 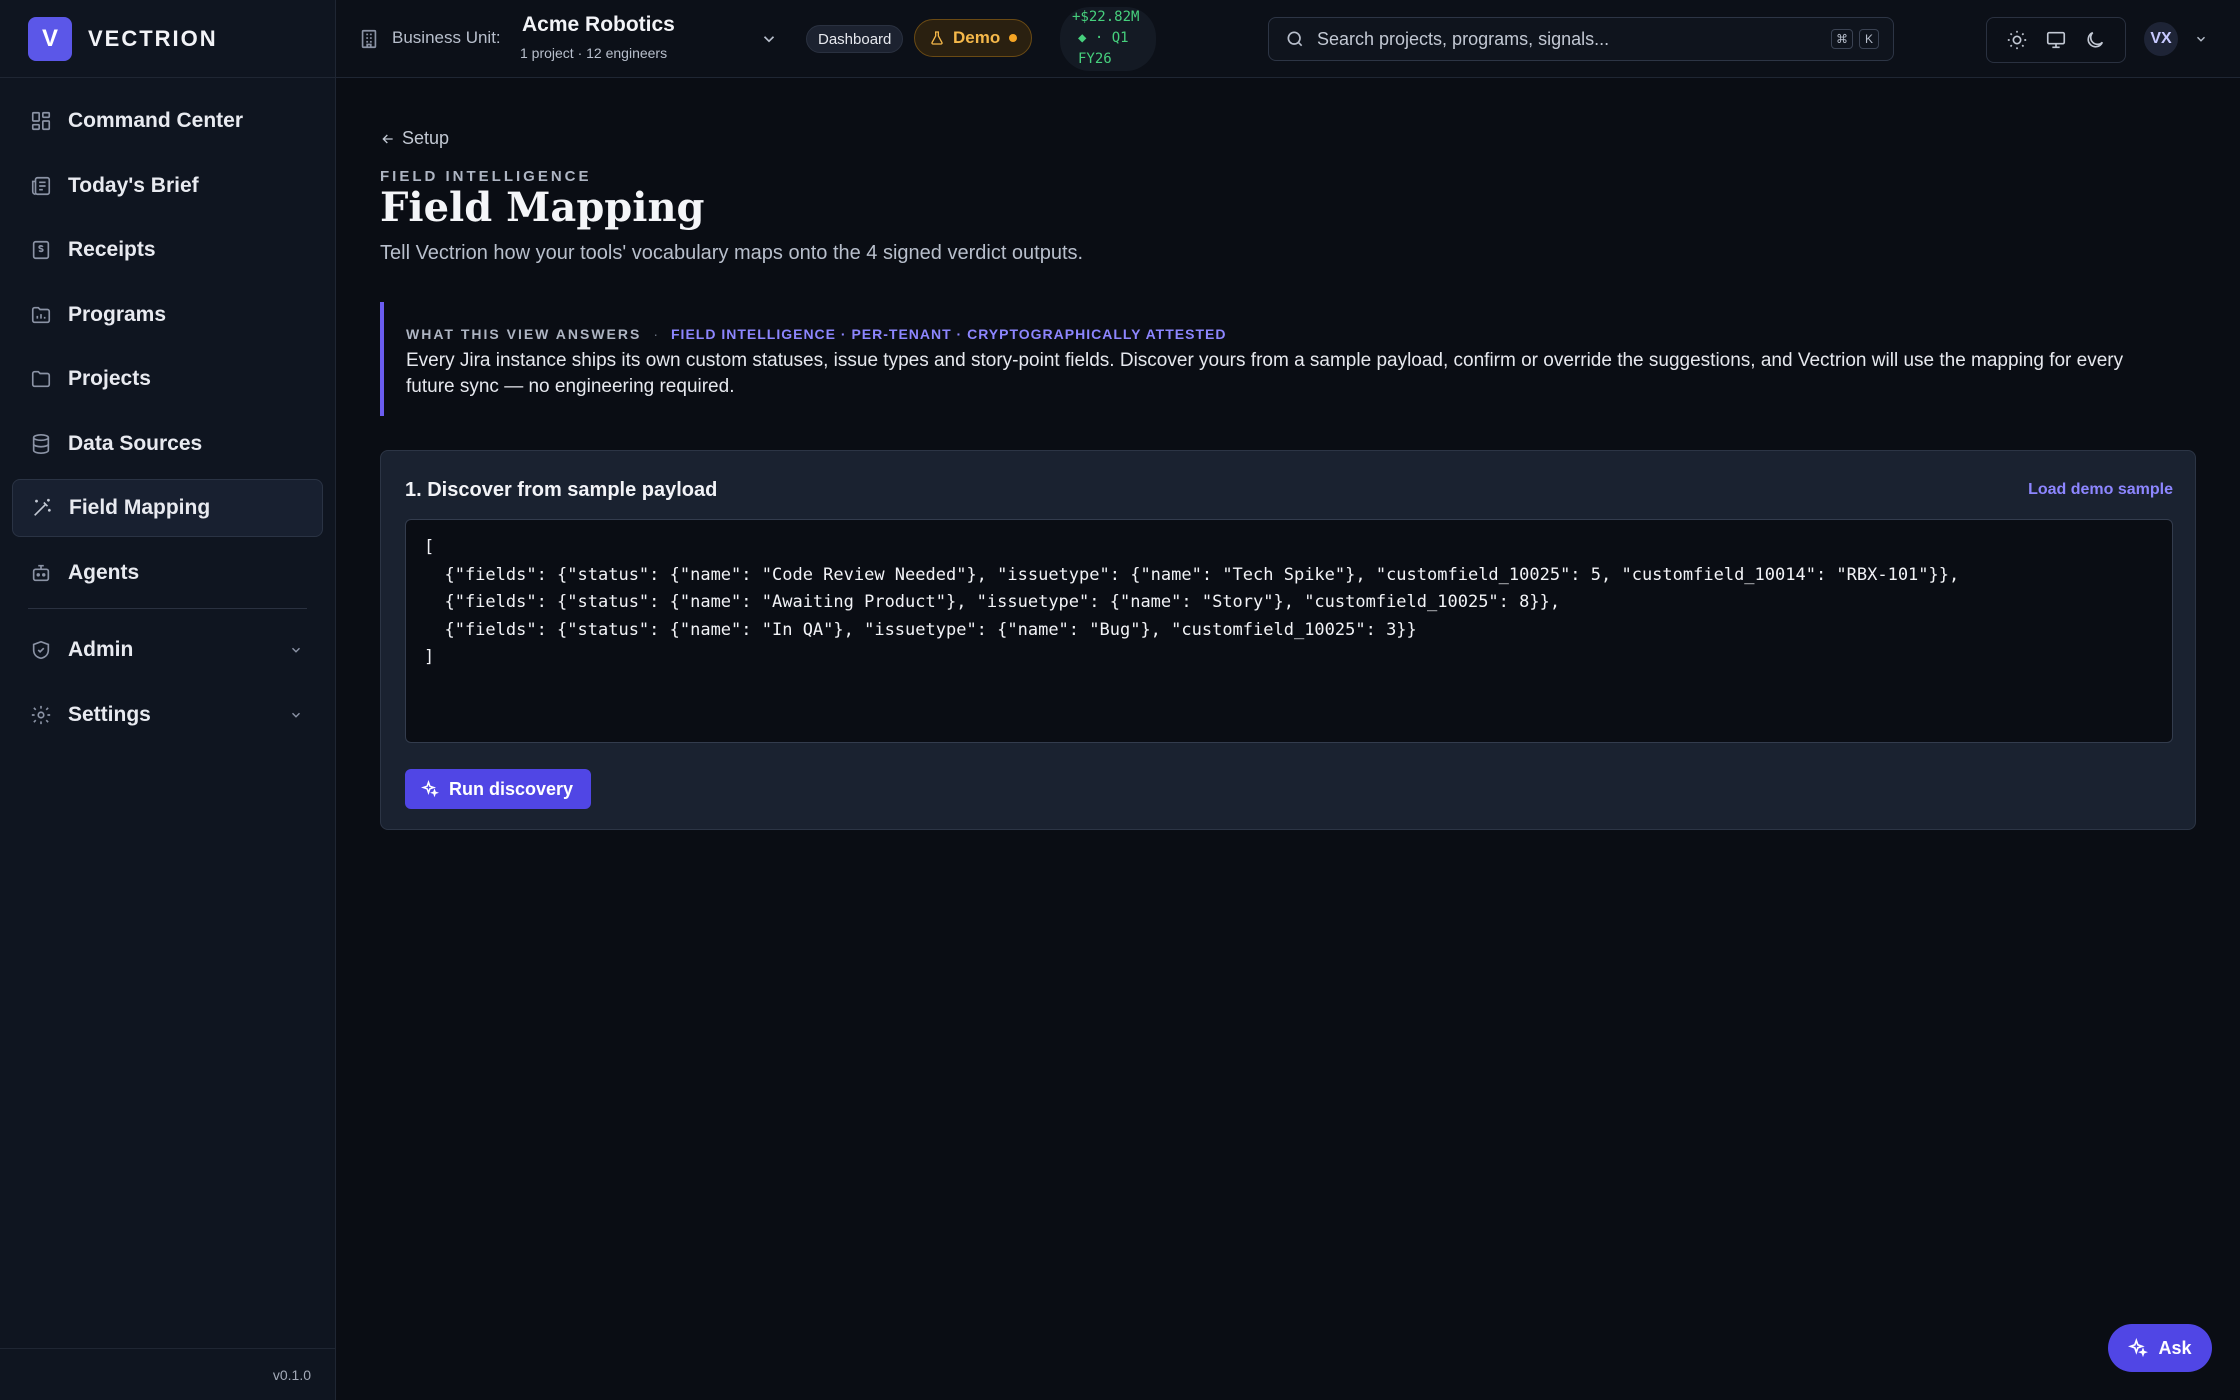 I want to click on ticker-value: +$22.82M, so click(x=1106, y=17).